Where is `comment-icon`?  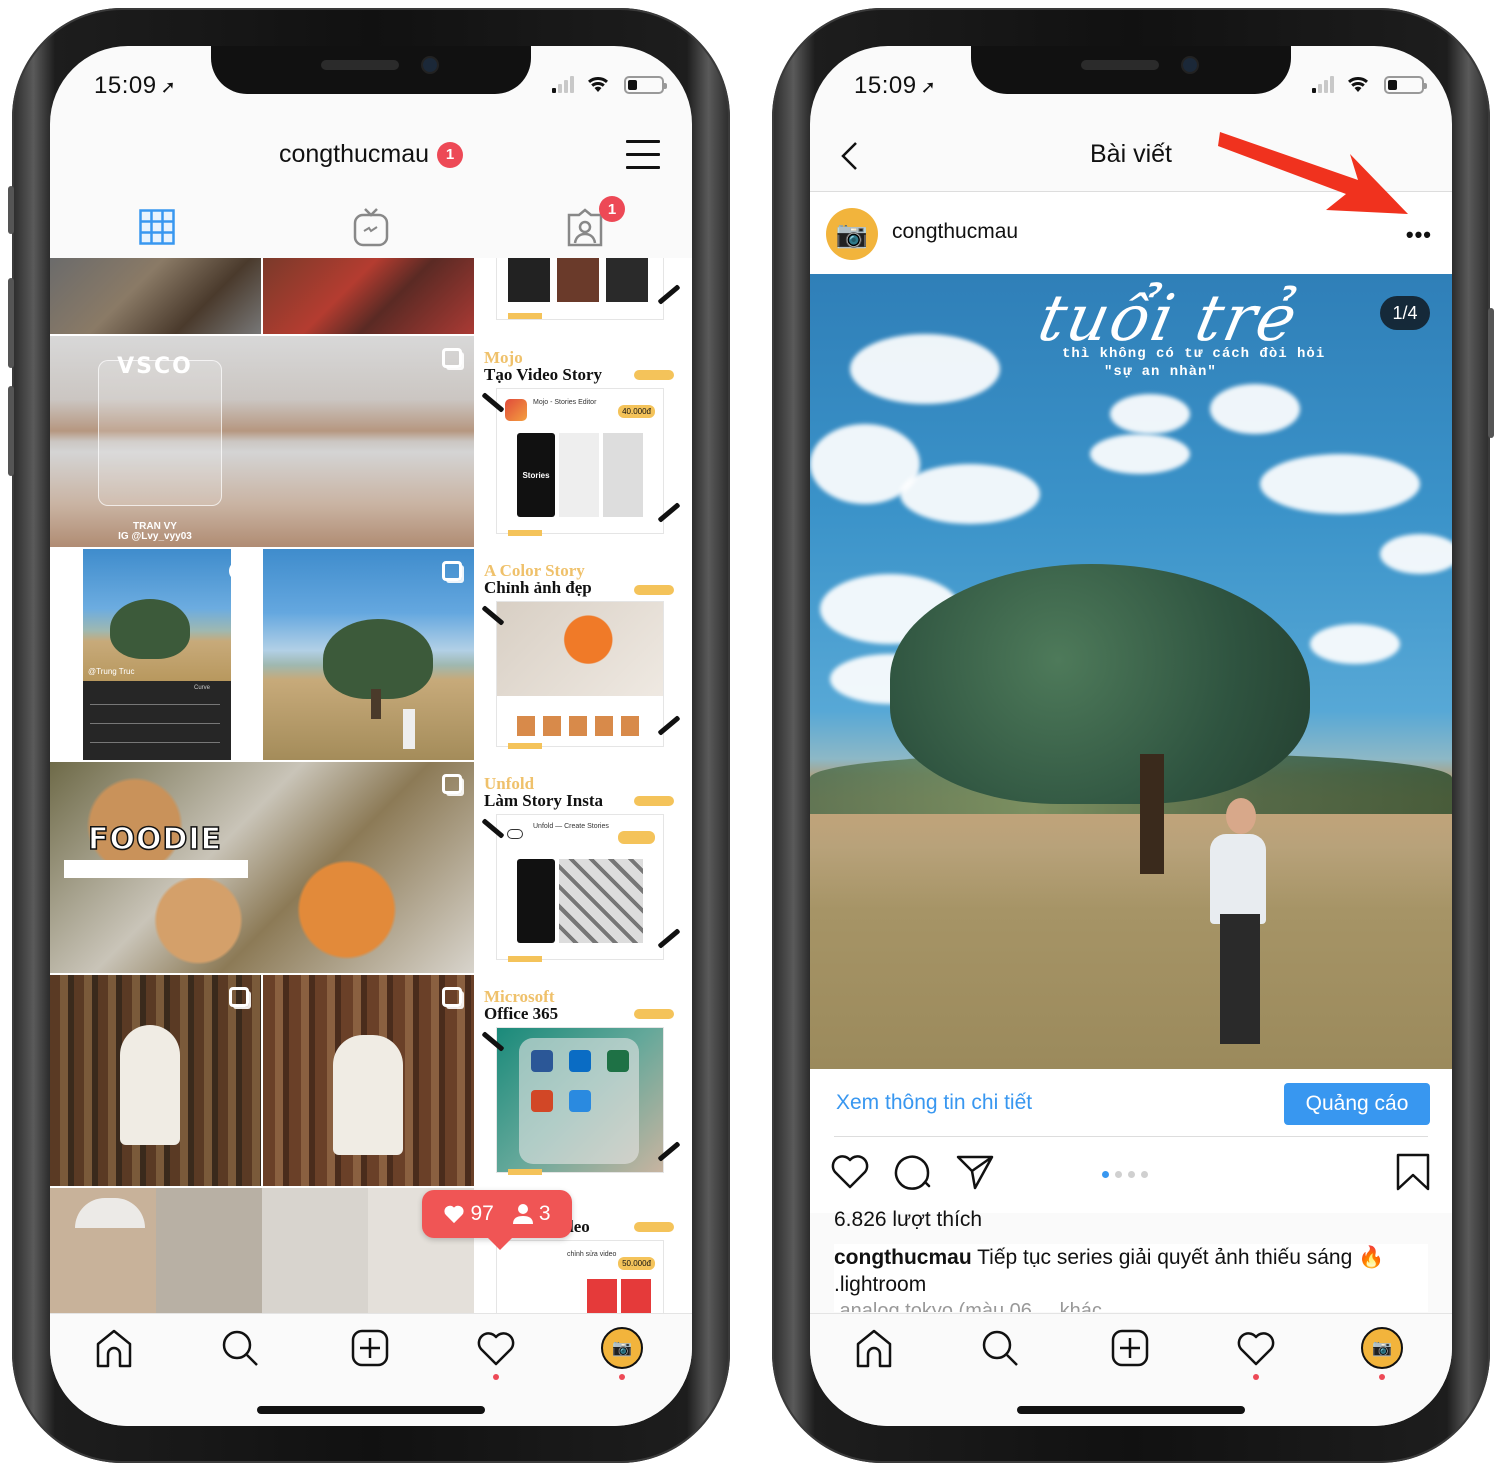
comment-icon is located at coordinates (913, 1172).